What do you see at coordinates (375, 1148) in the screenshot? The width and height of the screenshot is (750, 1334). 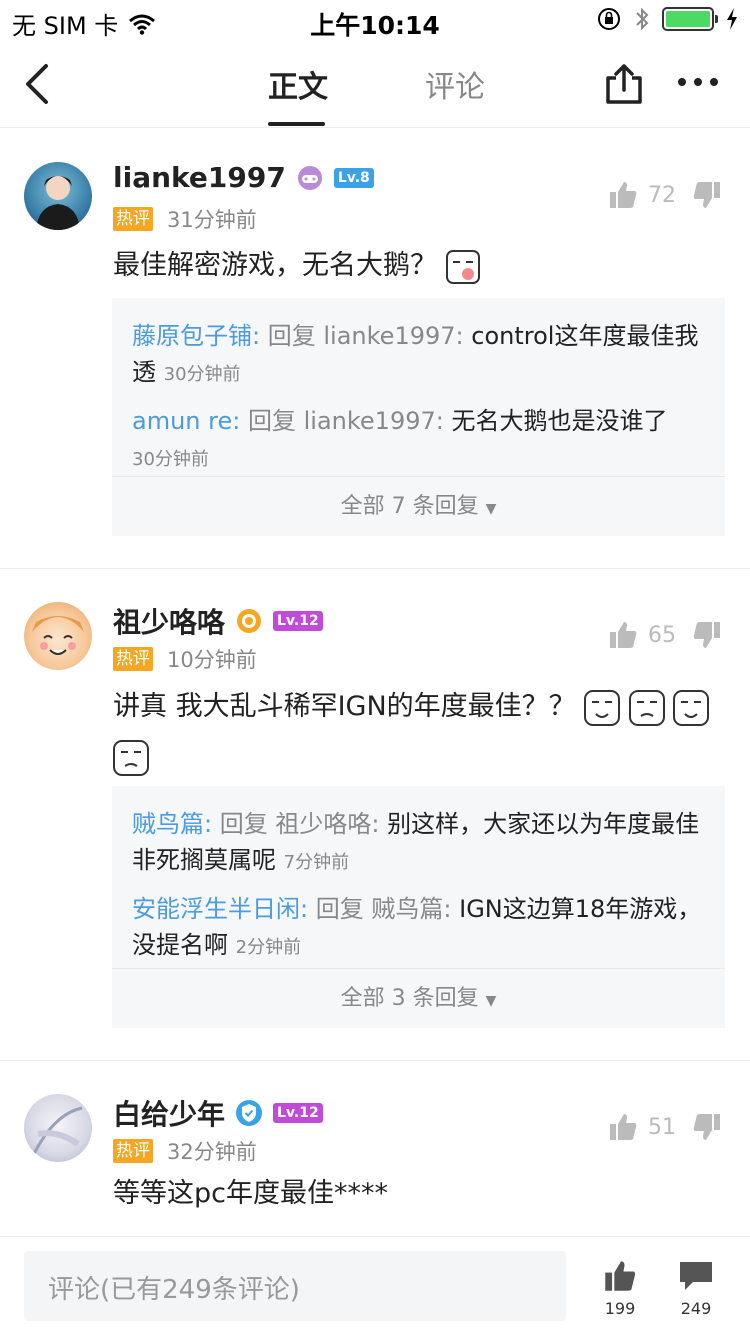 I see `comment-item: 白给少年 Lv.12 热评 32分钟前 51 等等这pc年度最佳****` at bounding box center [375, 1148].